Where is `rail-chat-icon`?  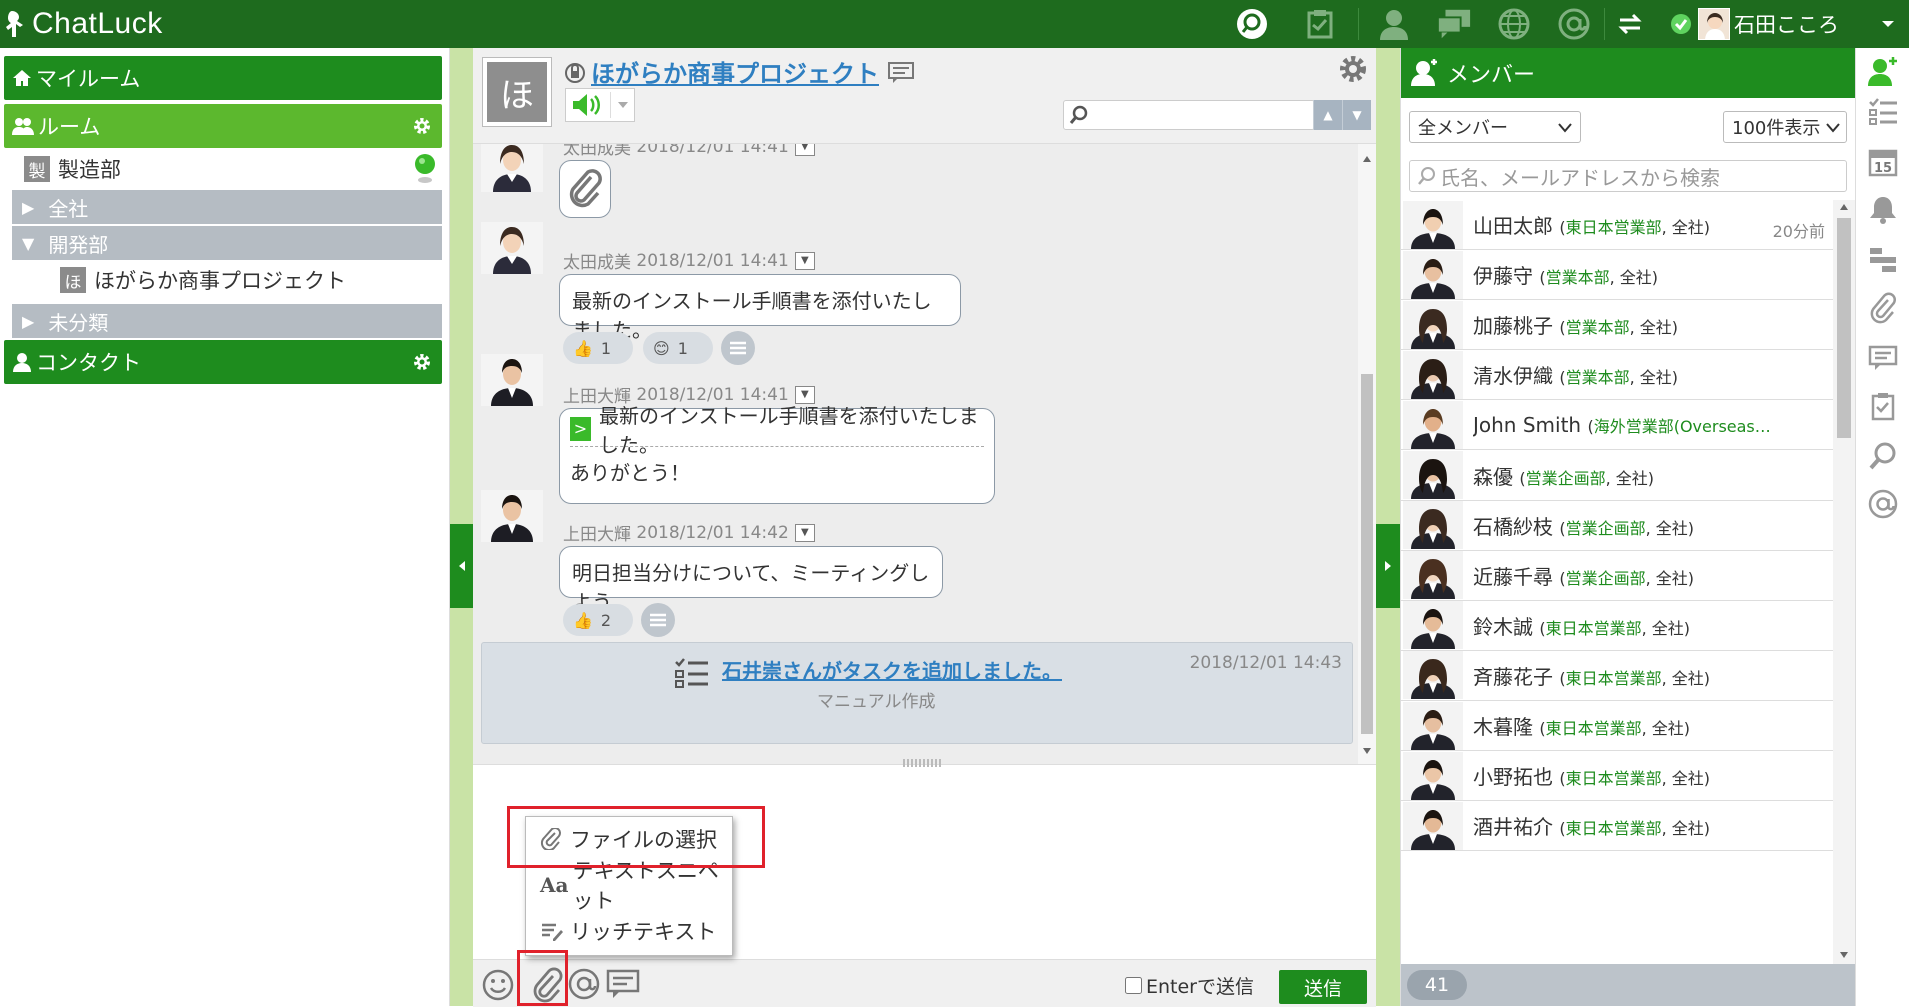
rail-chat-icon is located at coordinates (1883, 358).